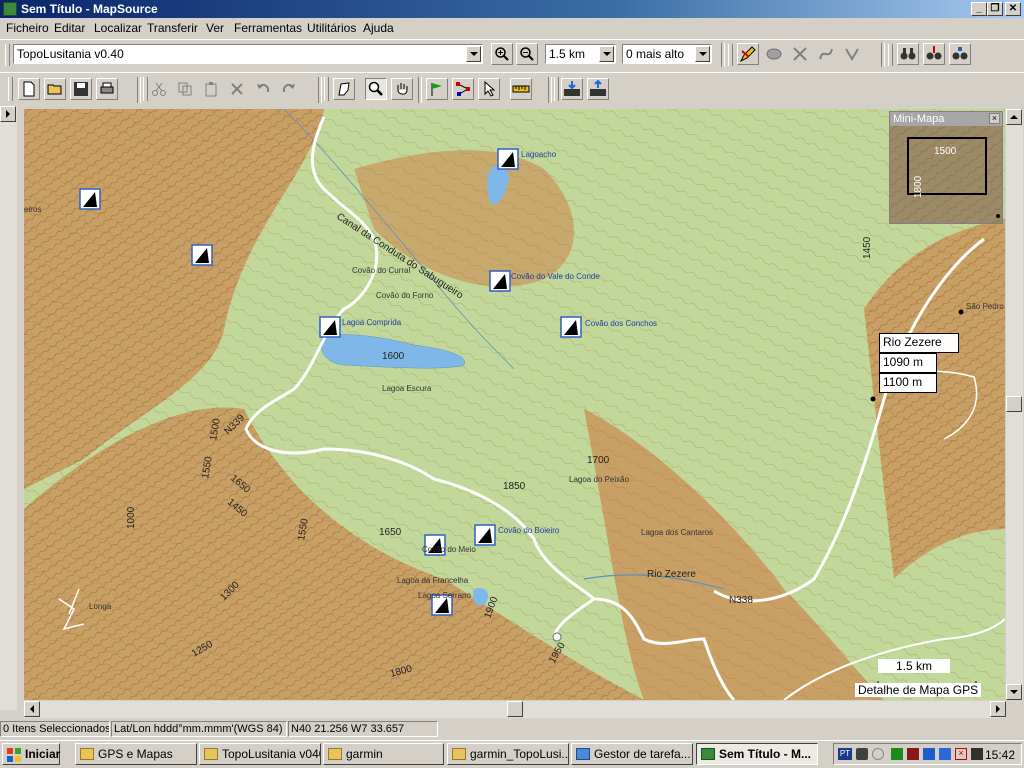 This screenshot has width=1024, height=768. I want to click on label-covao-forno: Covão do Forno, so click(405, 295).